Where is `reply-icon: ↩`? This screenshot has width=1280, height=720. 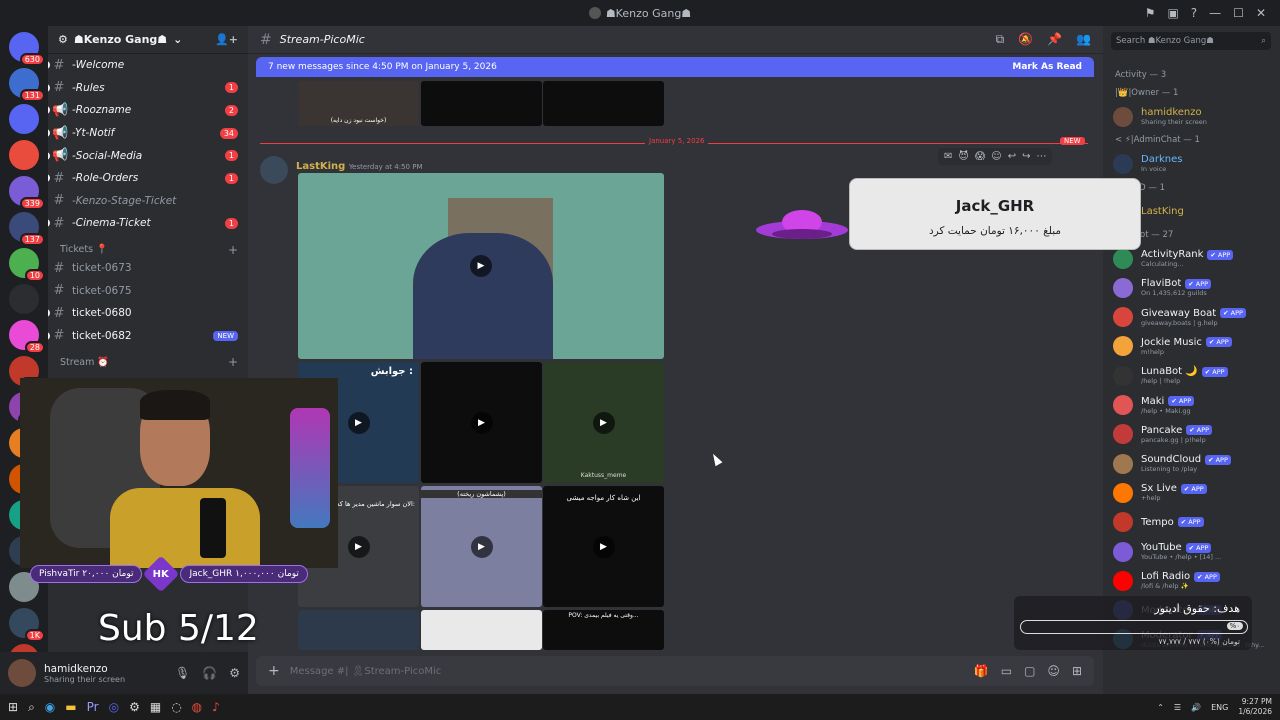
reply-icon: ↩ is located at coordinates (1012, 156).